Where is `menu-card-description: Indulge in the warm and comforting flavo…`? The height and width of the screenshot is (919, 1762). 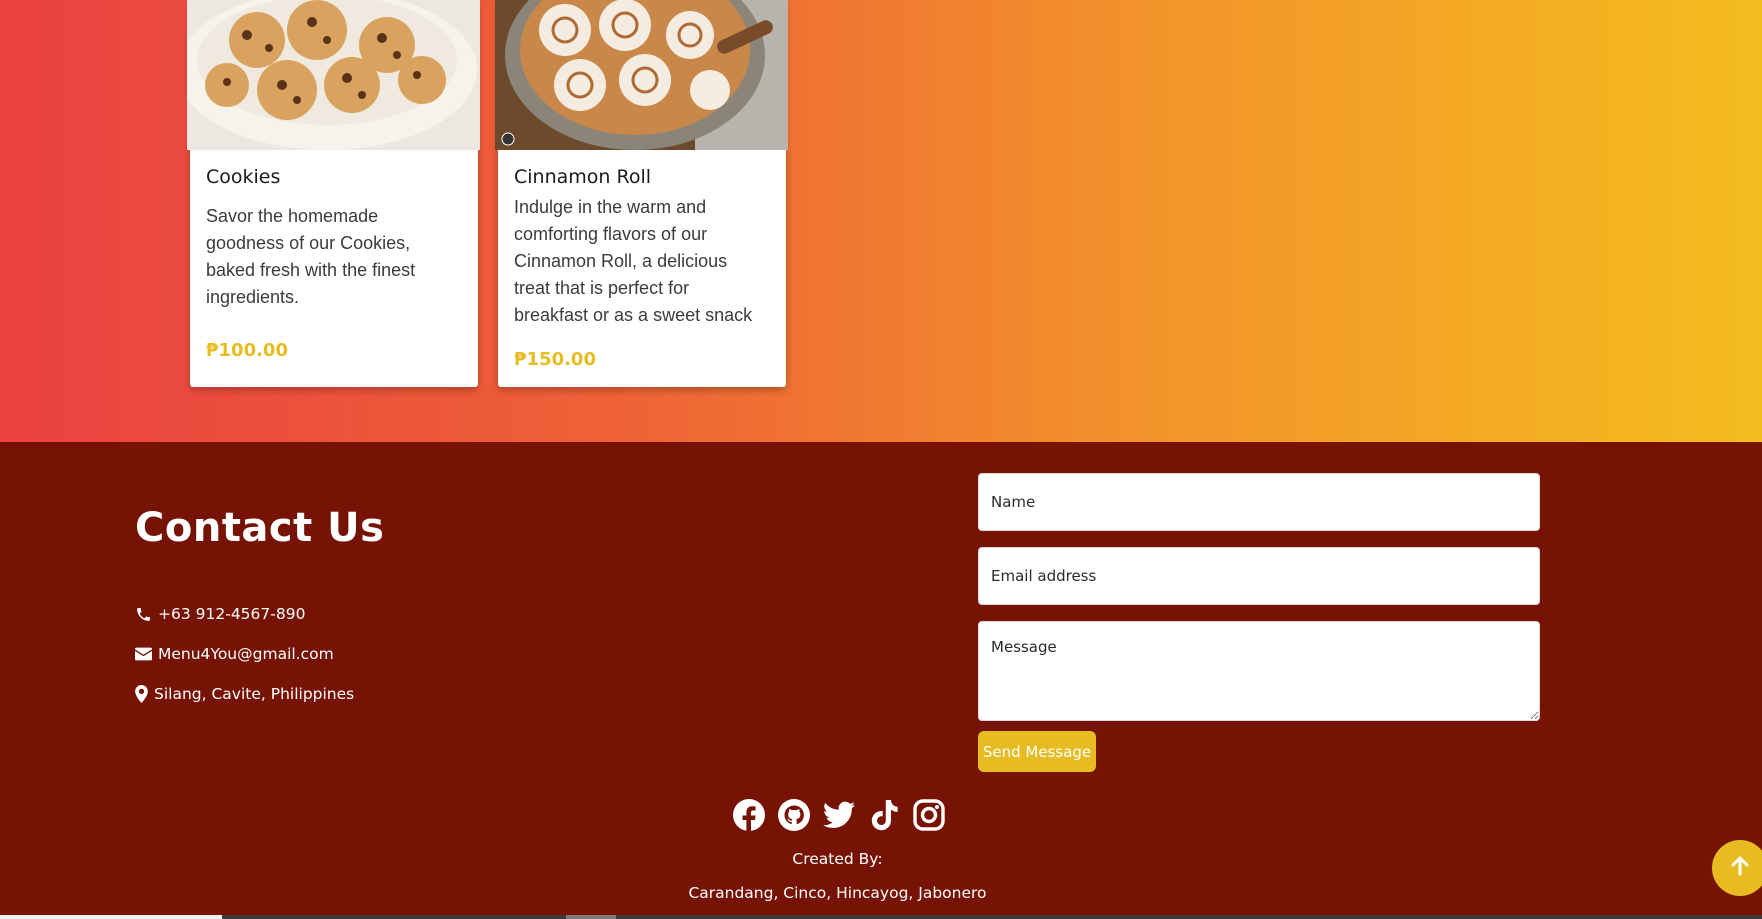 menu-card-description: Indulge in the warm and comforting flavo… is located at coordinates (633, 261).